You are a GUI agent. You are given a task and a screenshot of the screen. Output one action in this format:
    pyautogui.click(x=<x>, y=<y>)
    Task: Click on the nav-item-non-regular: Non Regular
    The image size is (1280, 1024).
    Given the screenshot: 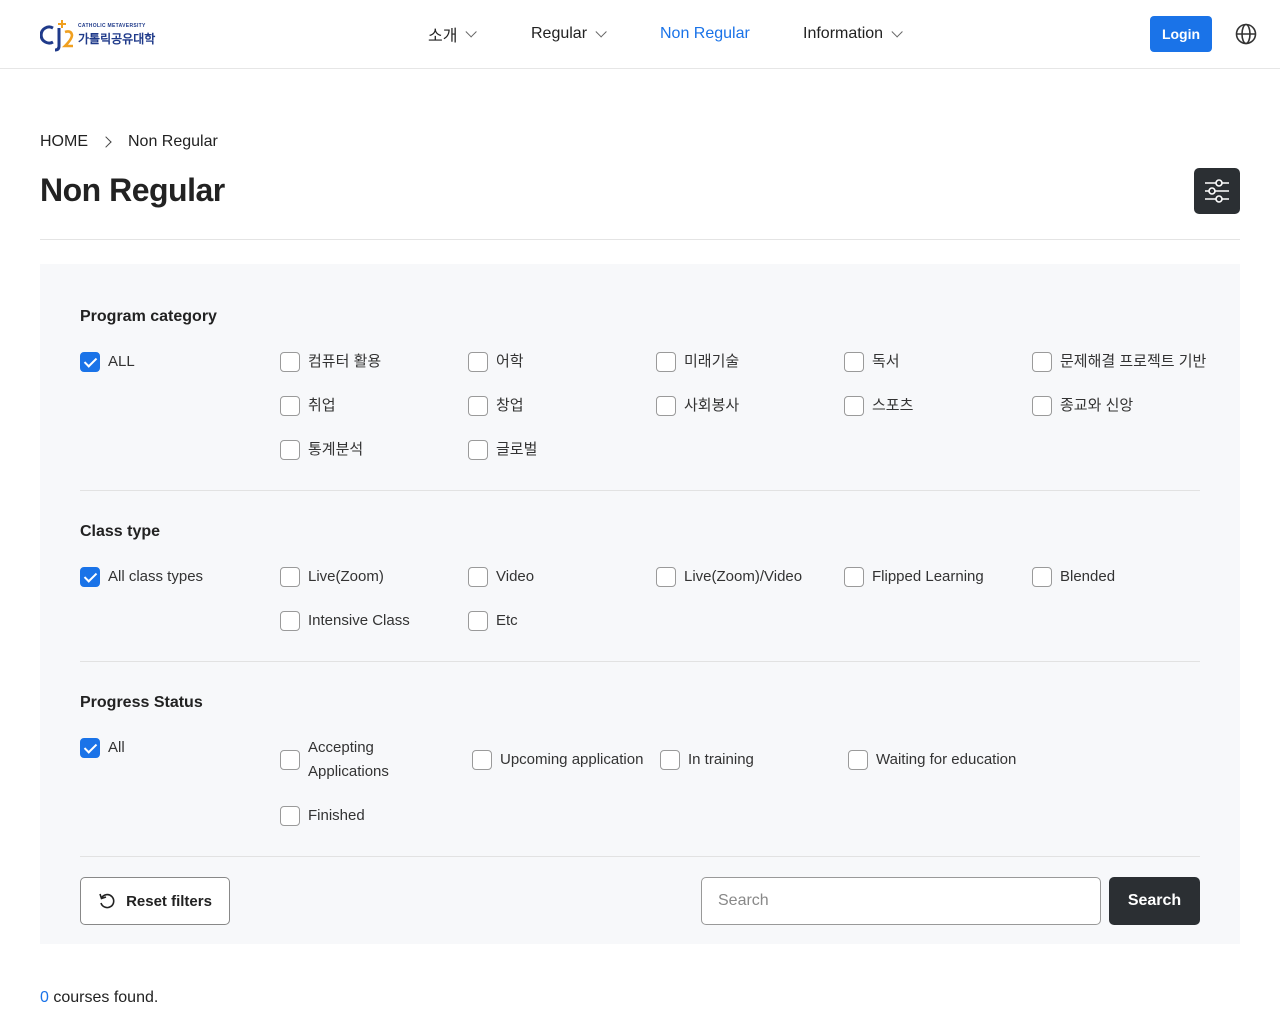 What is the action you would take?
    pyautogui.click(x=705, y=34)
    